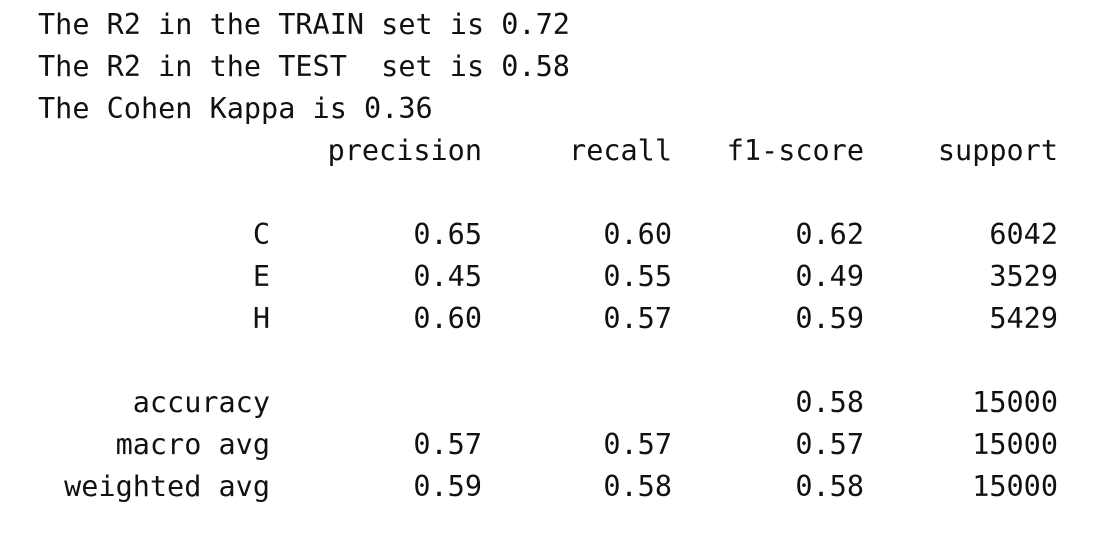 The height and width of the screenshot is (539, 1102). What do you see at coordinates (553, 403) in the screenshot?
I see `report-row-accuracy: accuracy 0.58 15000` at bounding box center [553, 403].